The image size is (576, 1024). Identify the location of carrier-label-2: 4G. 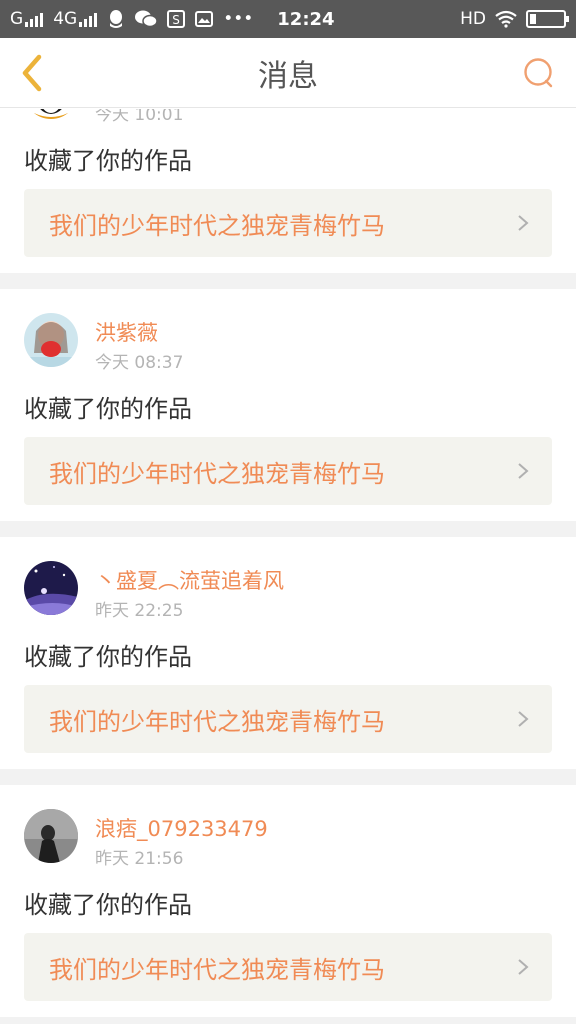
(65, 19).